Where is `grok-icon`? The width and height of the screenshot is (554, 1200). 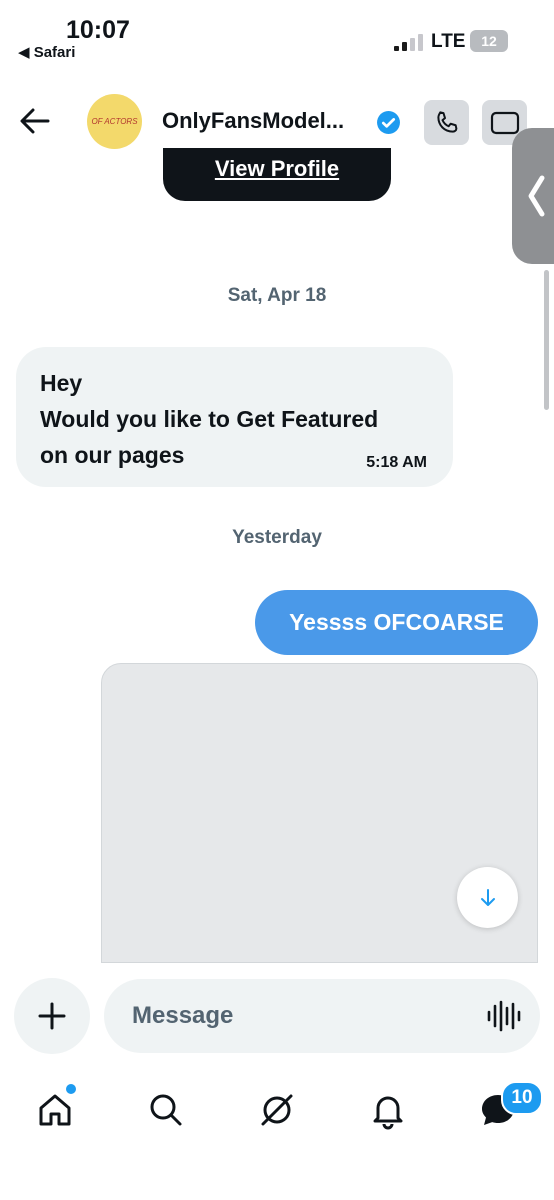
grok-icon is located at coordinates (277, 1110).